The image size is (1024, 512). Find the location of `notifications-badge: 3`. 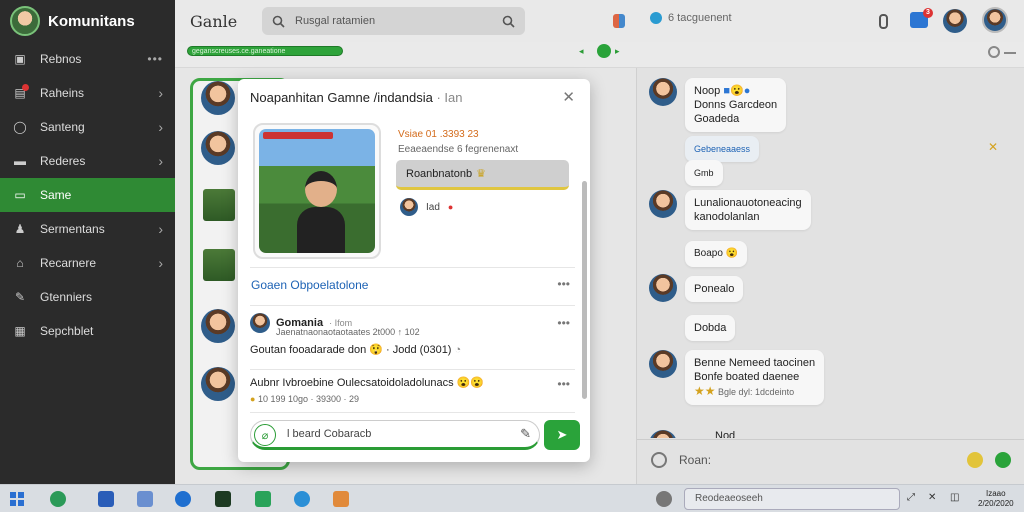

notifications-badge: 3 is located at coordinates (928, 13).